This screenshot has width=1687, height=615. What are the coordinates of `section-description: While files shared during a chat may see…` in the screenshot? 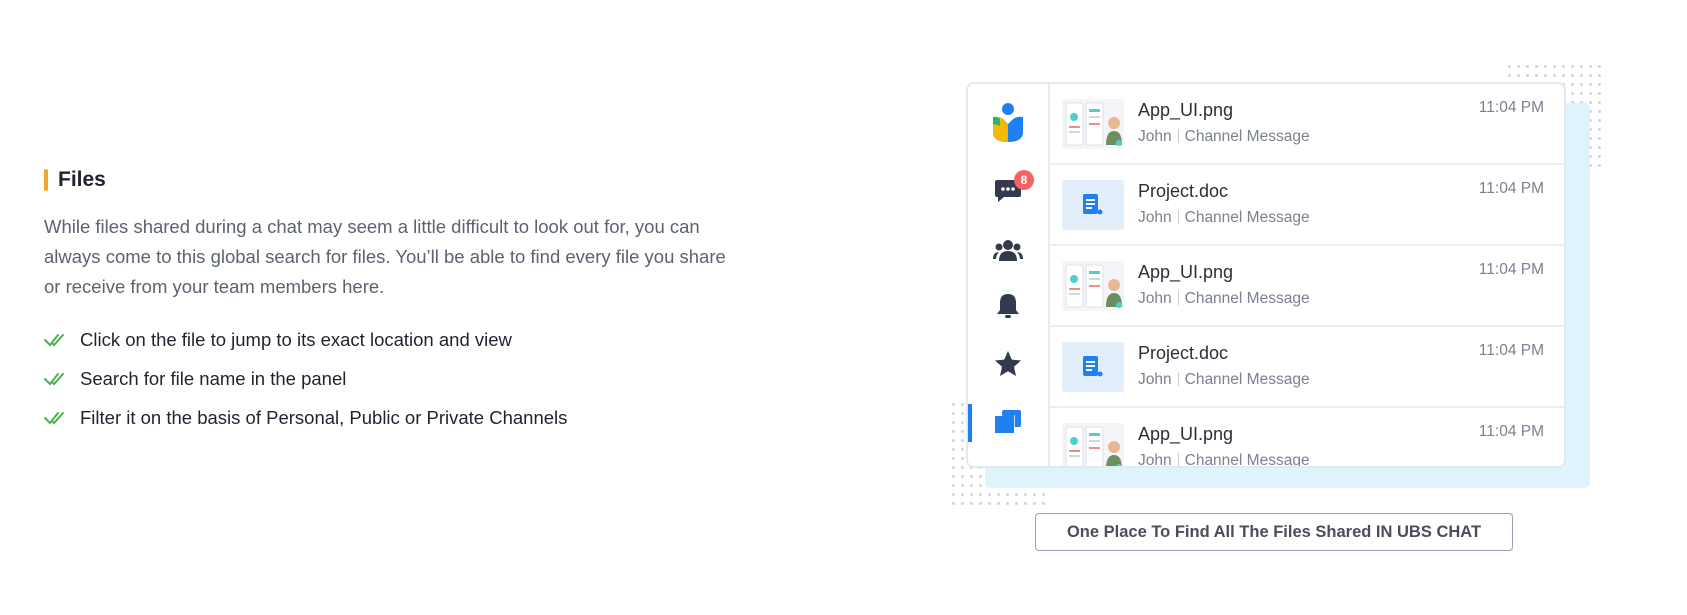 It's located at (385, 256).